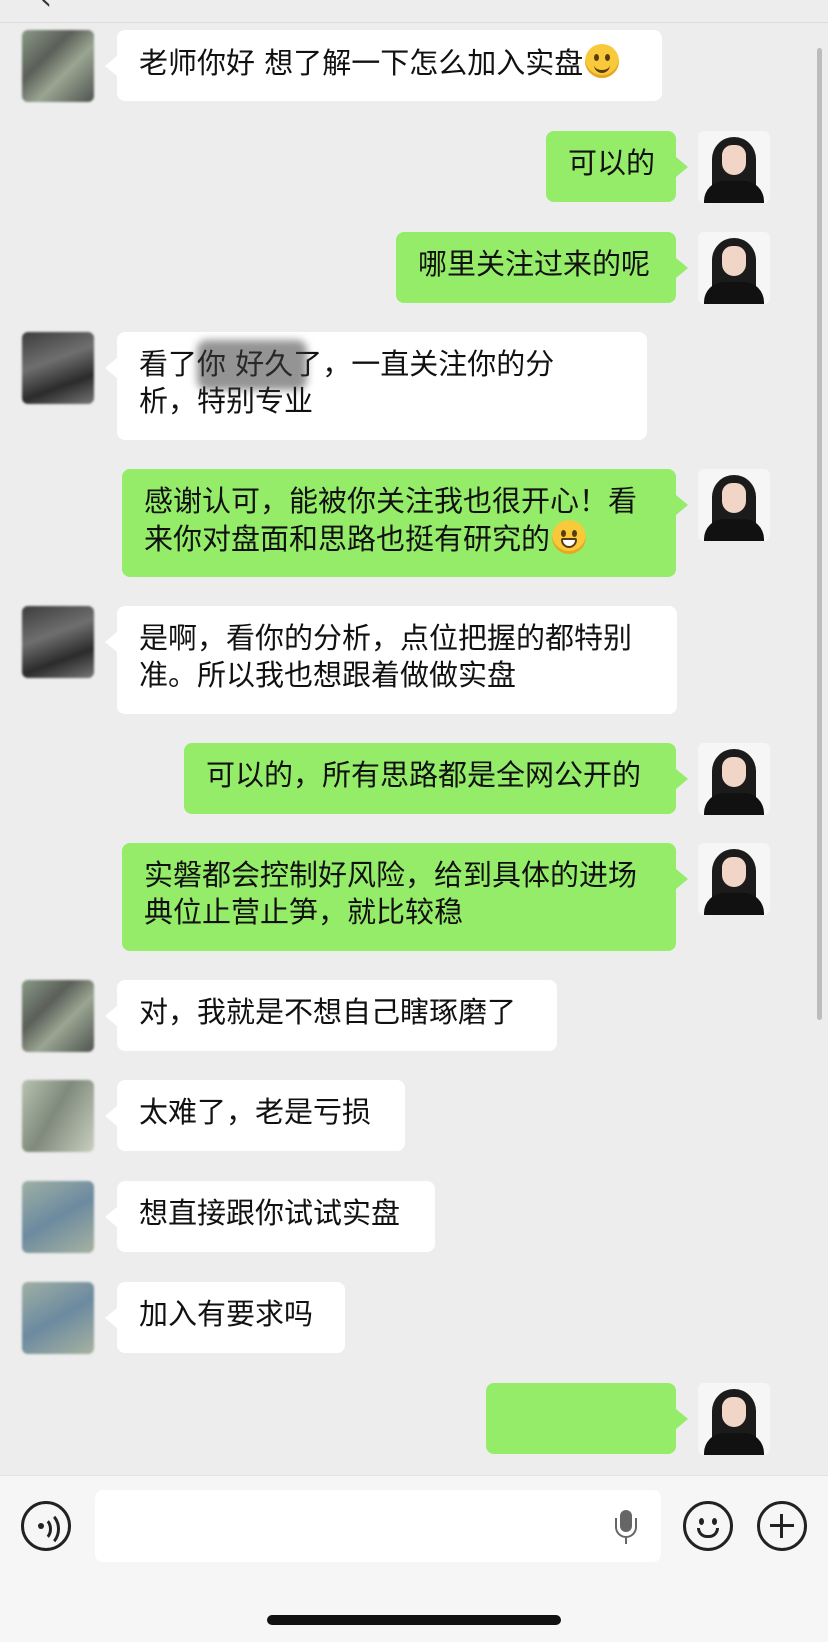 The image size is (828, 1642). I want to click on message-input, so click(378, 1526).